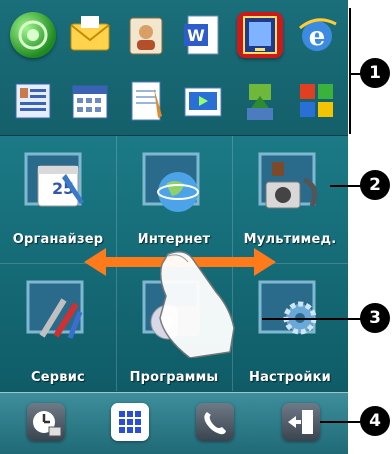 The width and height of the screenshot is (392, 454). I want to click on clock-icon, so click(46, 422).